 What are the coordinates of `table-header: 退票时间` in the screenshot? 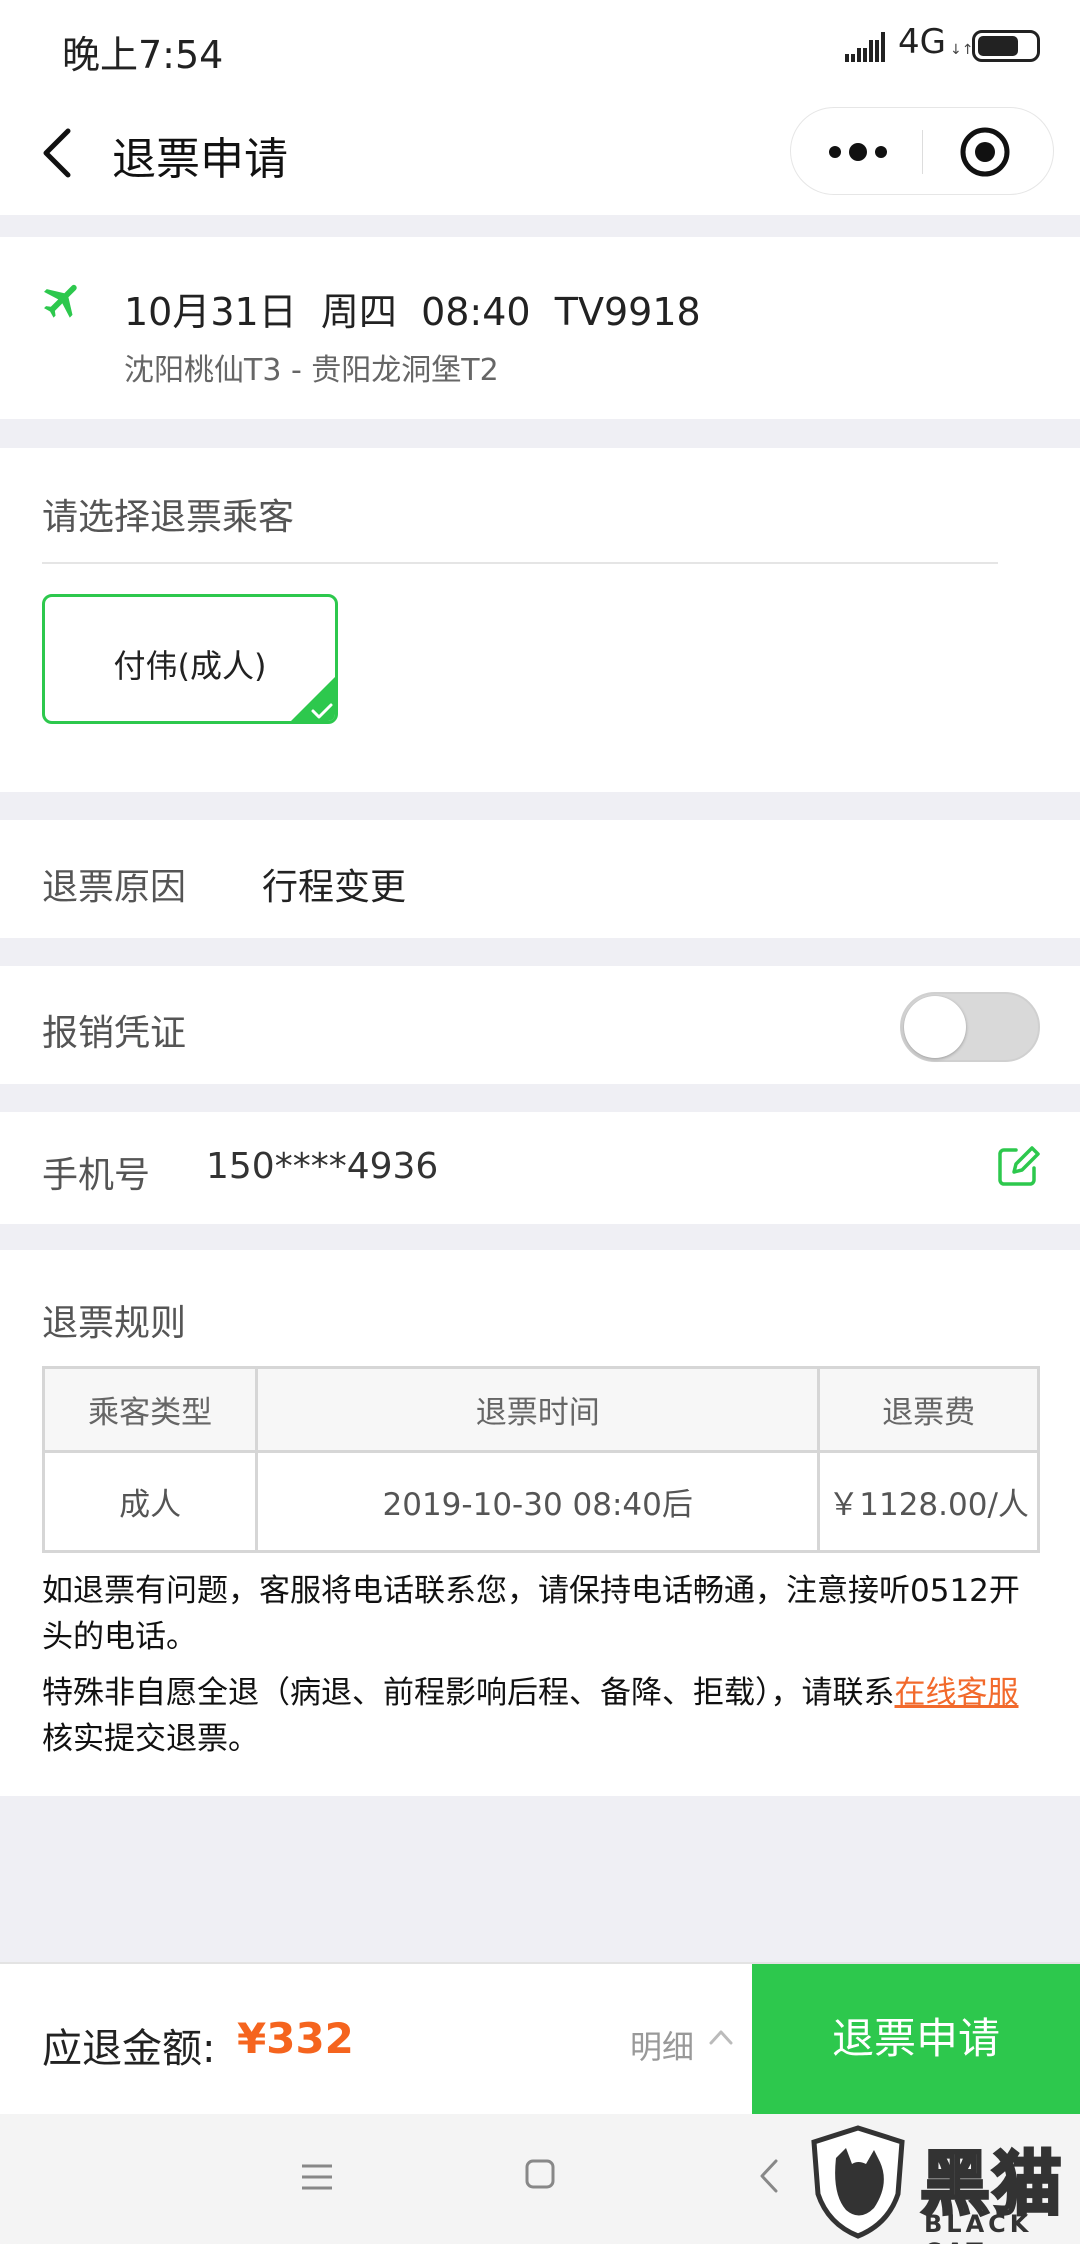 It's located at (538, 1409).